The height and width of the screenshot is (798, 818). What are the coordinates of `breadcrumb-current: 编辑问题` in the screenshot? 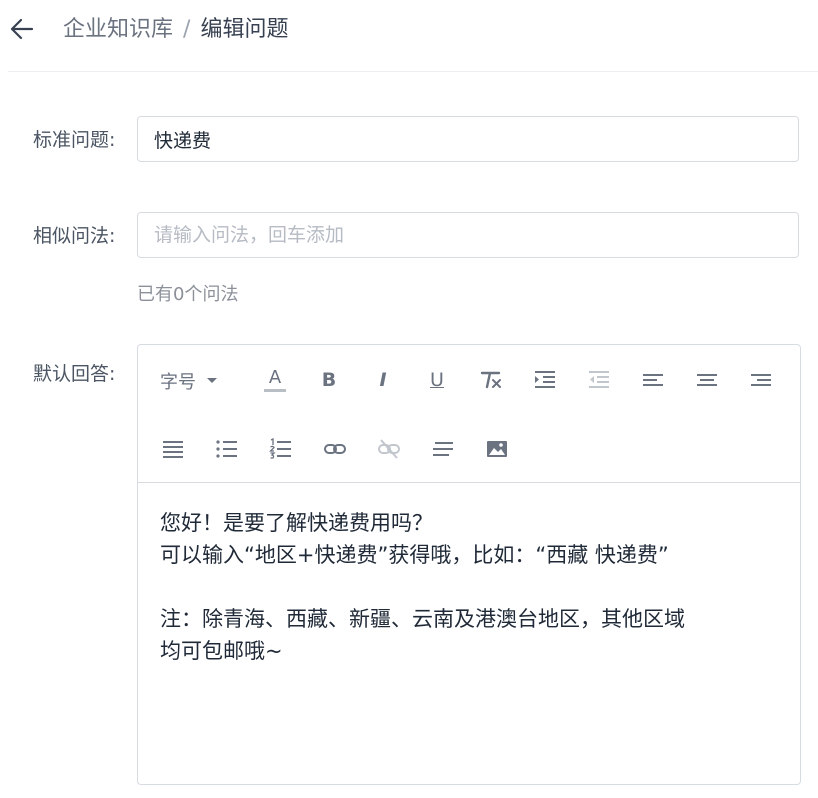 It's located at (244, 29).